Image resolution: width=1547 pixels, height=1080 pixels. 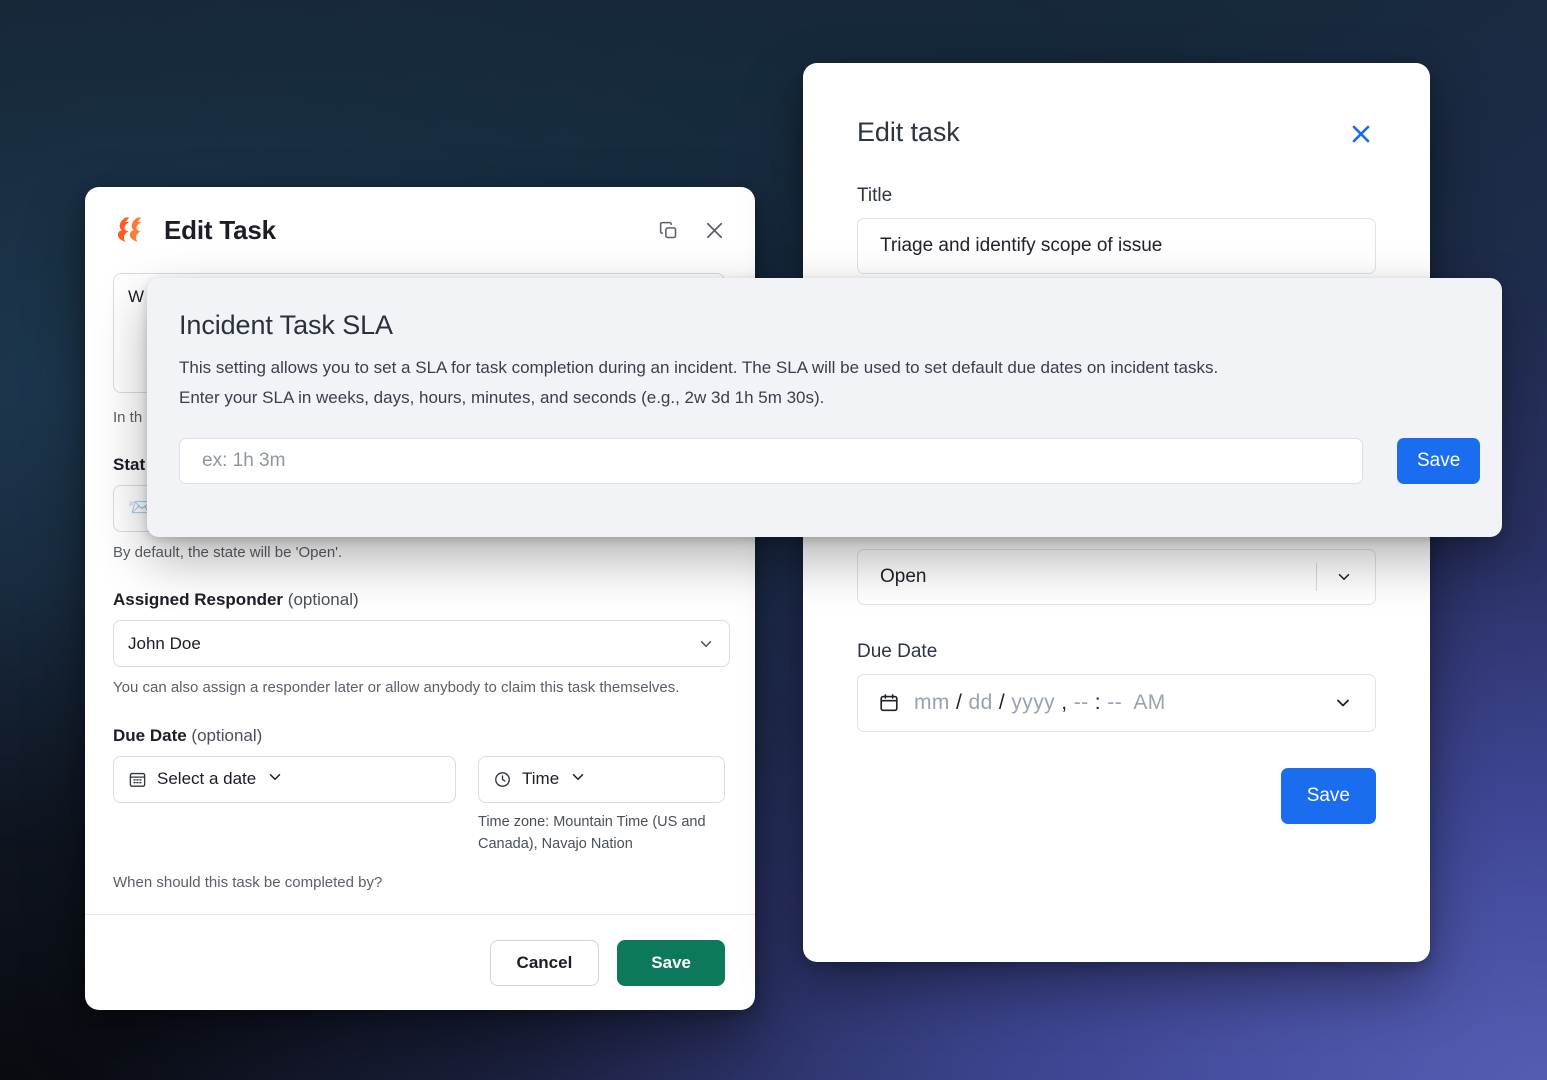 What do you see at coordinates (908, 132) in the screenshot?
I see `right-modal-title: Edit task` at bounding box center [908, 132].